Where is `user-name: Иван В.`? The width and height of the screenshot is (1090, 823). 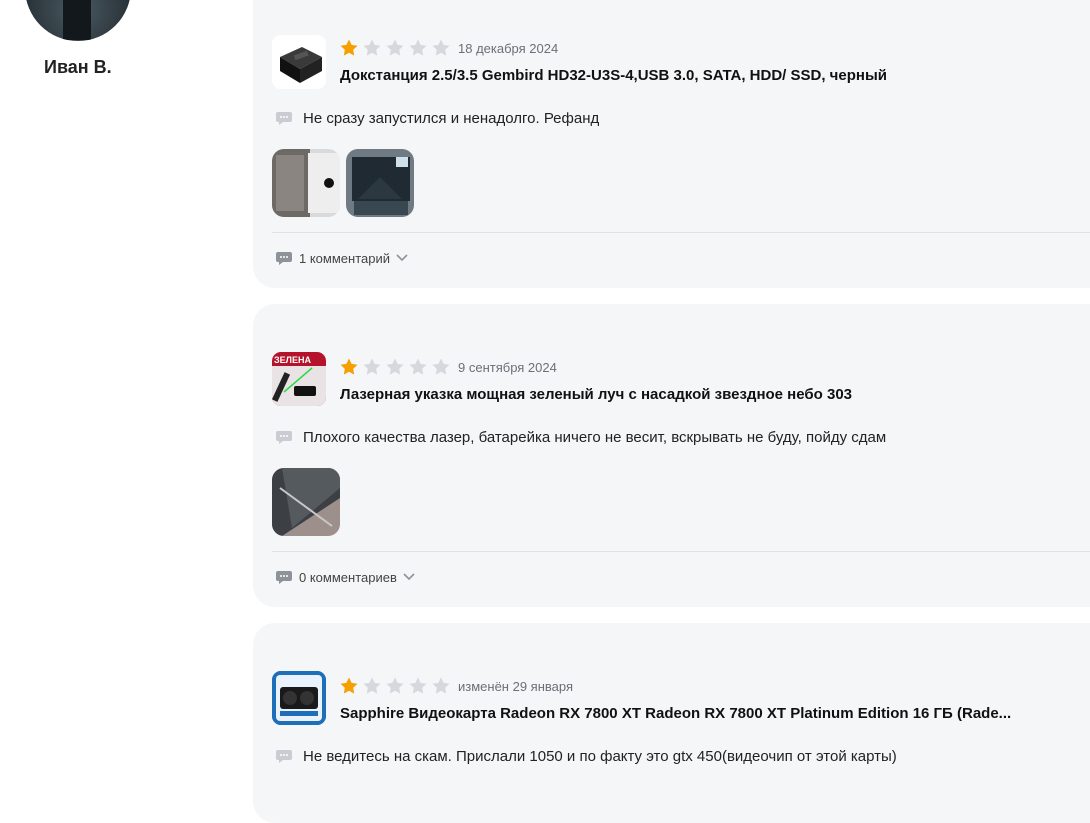
user-name: Иван В. is located at coordinates (78, 67).